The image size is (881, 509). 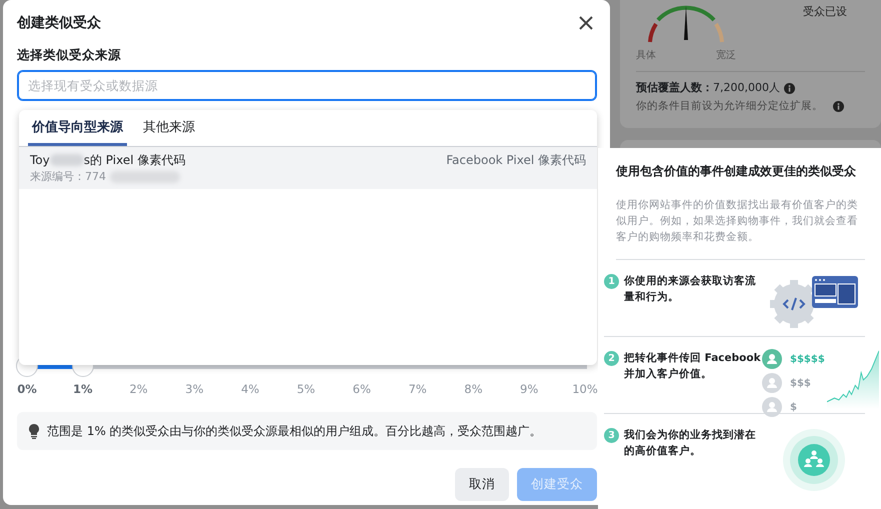 I want to click on step-text: 我们会为你的业务找到潜在的高价值客户。, so click(x=690, y=443).